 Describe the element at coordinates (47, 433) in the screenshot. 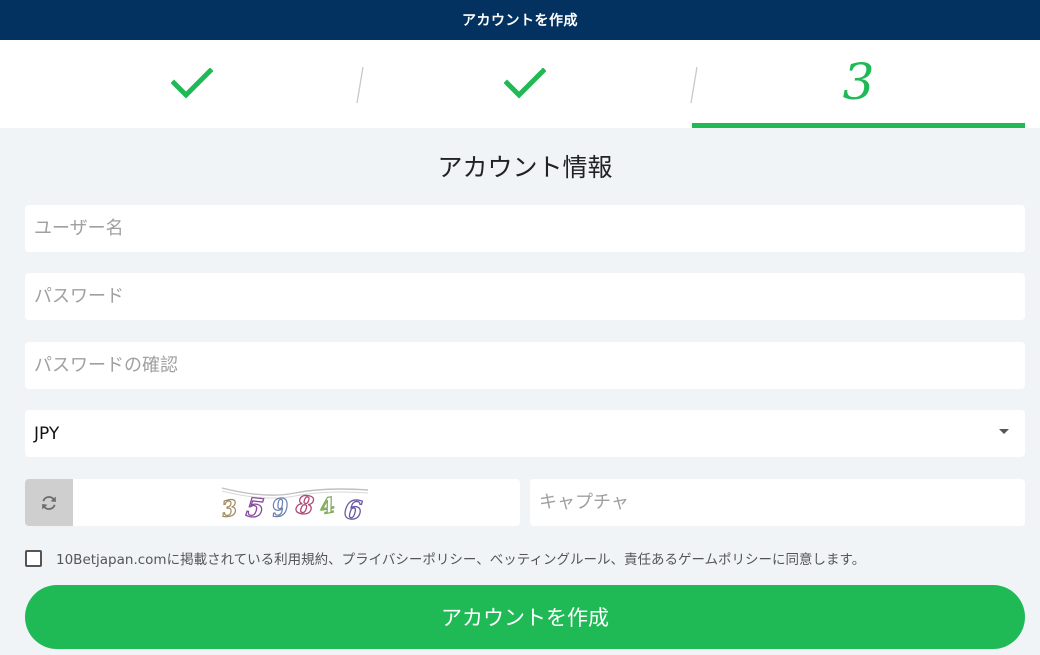

I see `currency-selected-value: JPY` at that location.